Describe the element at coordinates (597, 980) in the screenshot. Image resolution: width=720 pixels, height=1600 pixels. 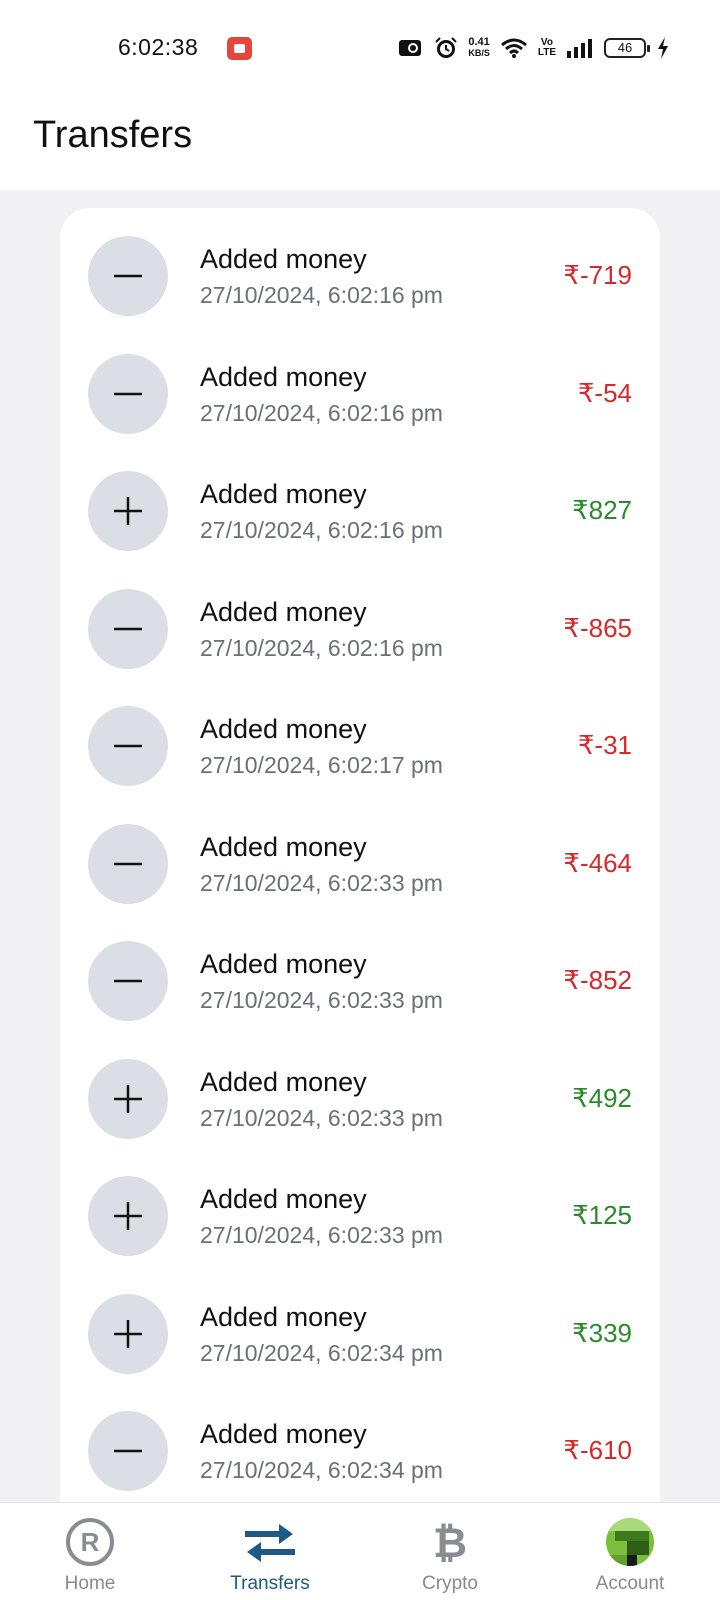
I see `transfer-amount: ₹-852` at that location.